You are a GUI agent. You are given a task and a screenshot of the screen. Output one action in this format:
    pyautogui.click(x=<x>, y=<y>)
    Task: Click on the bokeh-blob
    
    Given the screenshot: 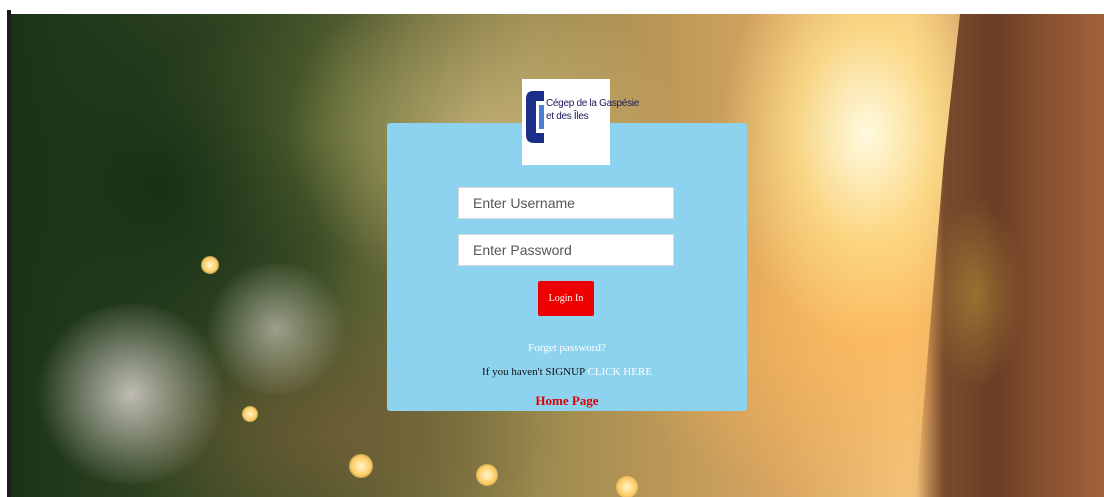 What is the action you would take?
    pyautogui.click(x=276, y=329)
    